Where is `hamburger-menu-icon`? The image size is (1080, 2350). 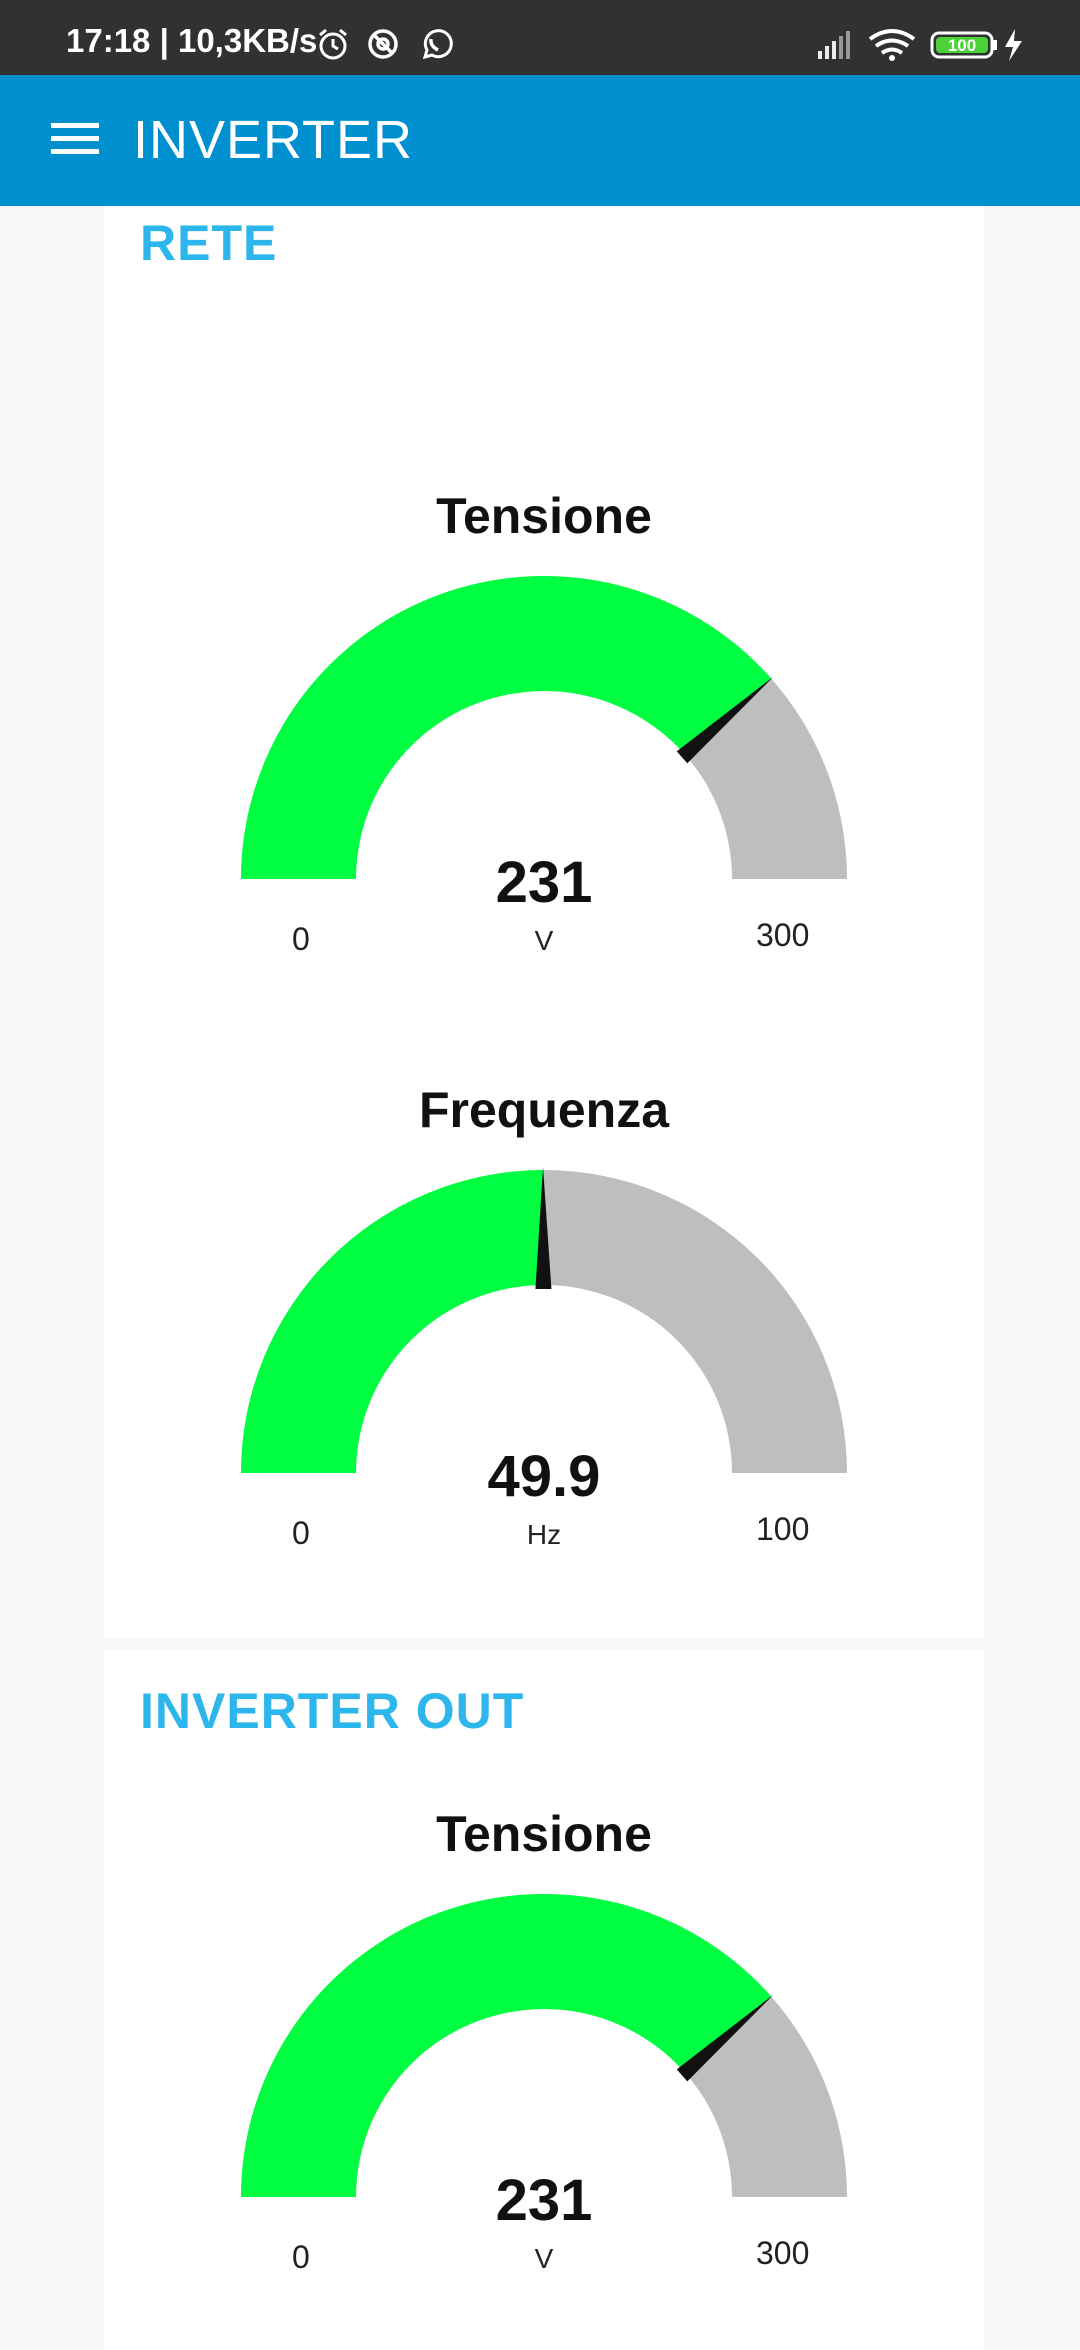 hamburger-menu-icon is located at coordinates (75, 140).